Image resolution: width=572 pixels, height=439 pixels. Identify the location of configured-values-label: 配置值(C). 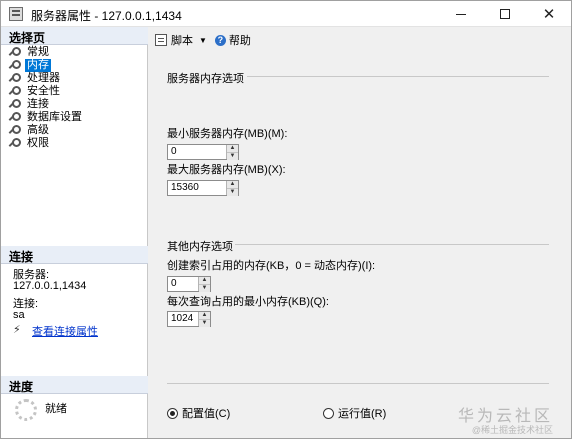
(206, 414).